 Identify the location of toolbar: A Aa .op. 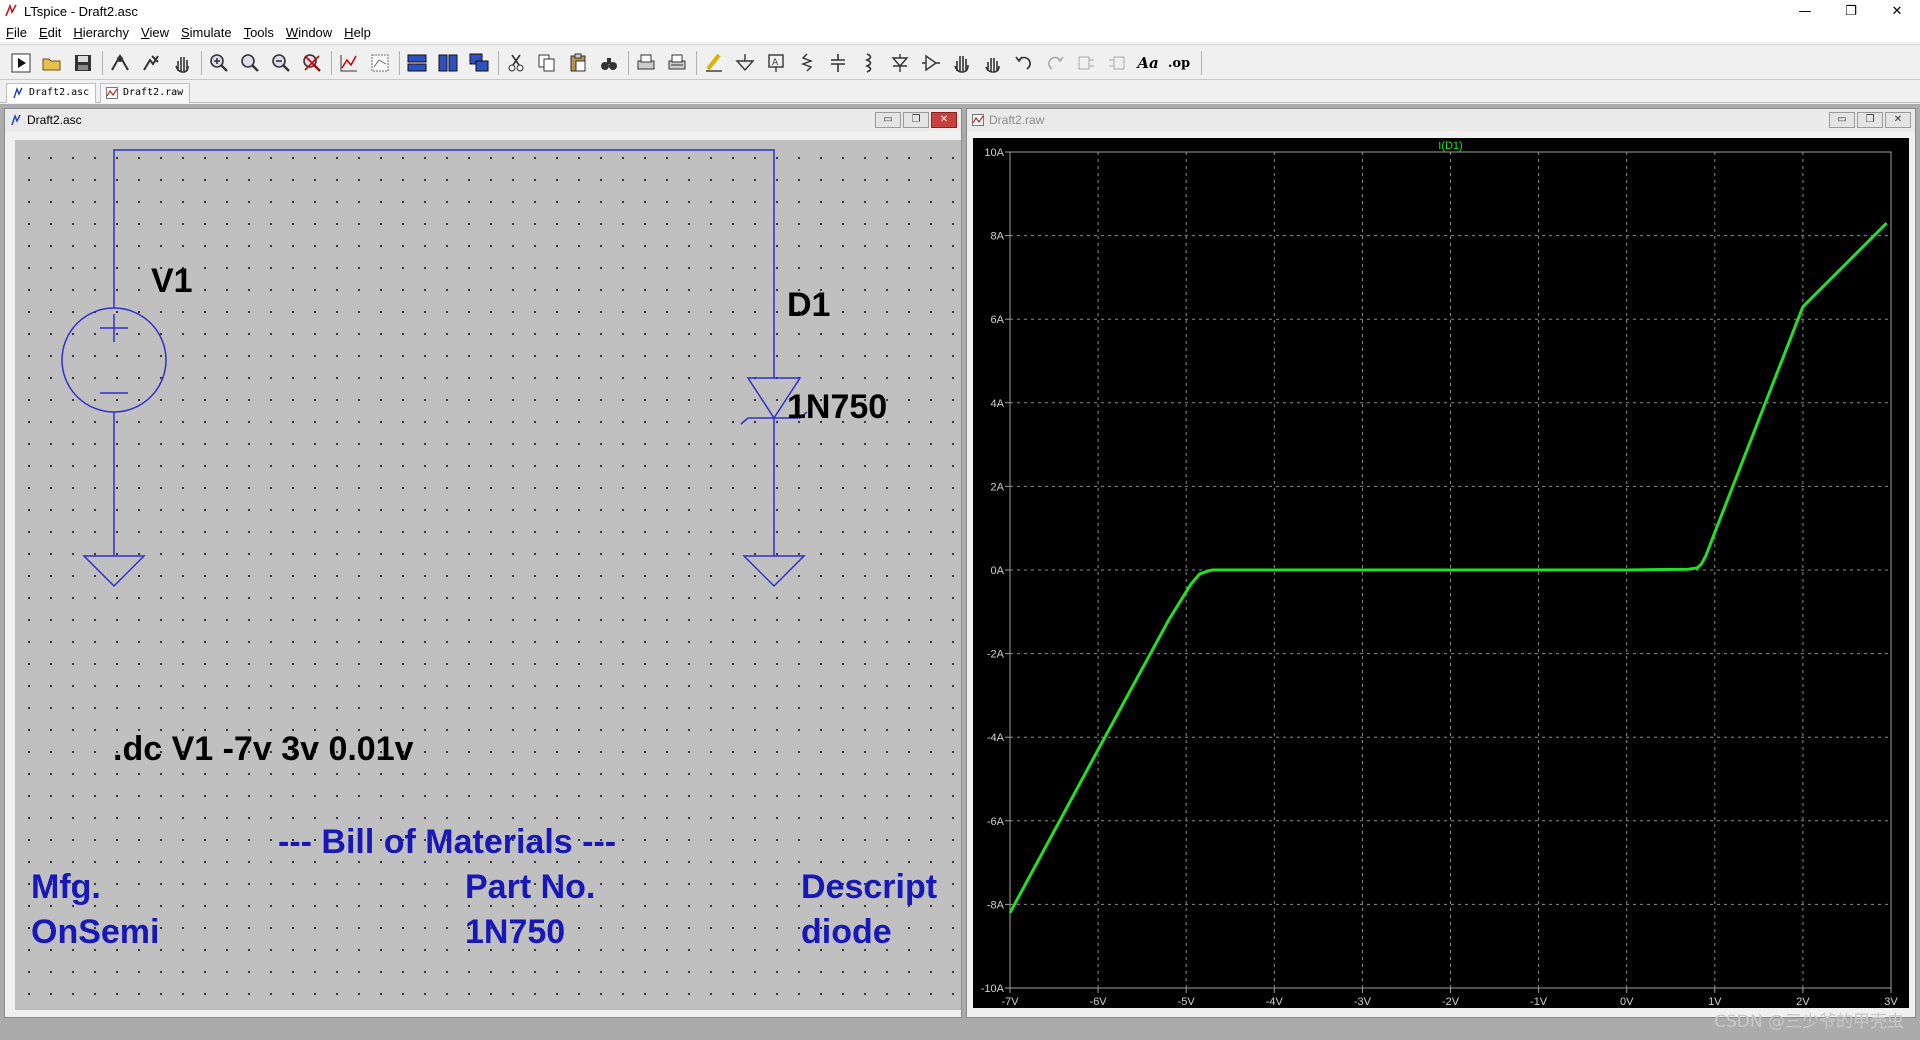
(960, 62).